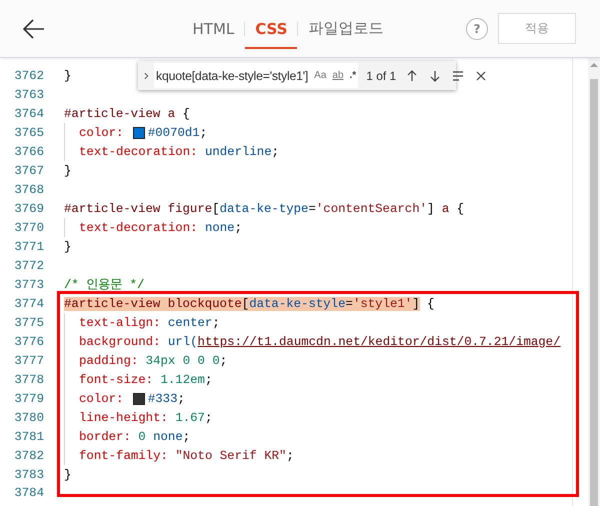 The image size is (600, 506). I want to click on line-number: 3770, so click(28, 227).